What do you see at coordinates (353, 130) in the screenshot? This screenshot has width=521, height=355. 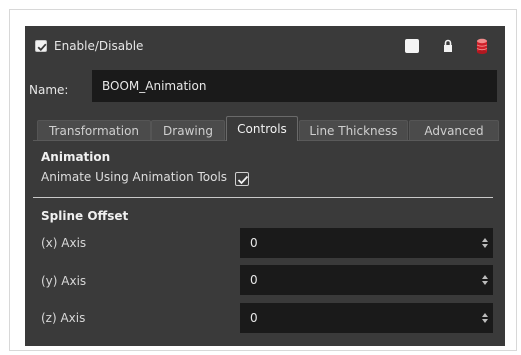 I see `tab-line-thickness: Line Thickness` at bounding box center [353, 130].